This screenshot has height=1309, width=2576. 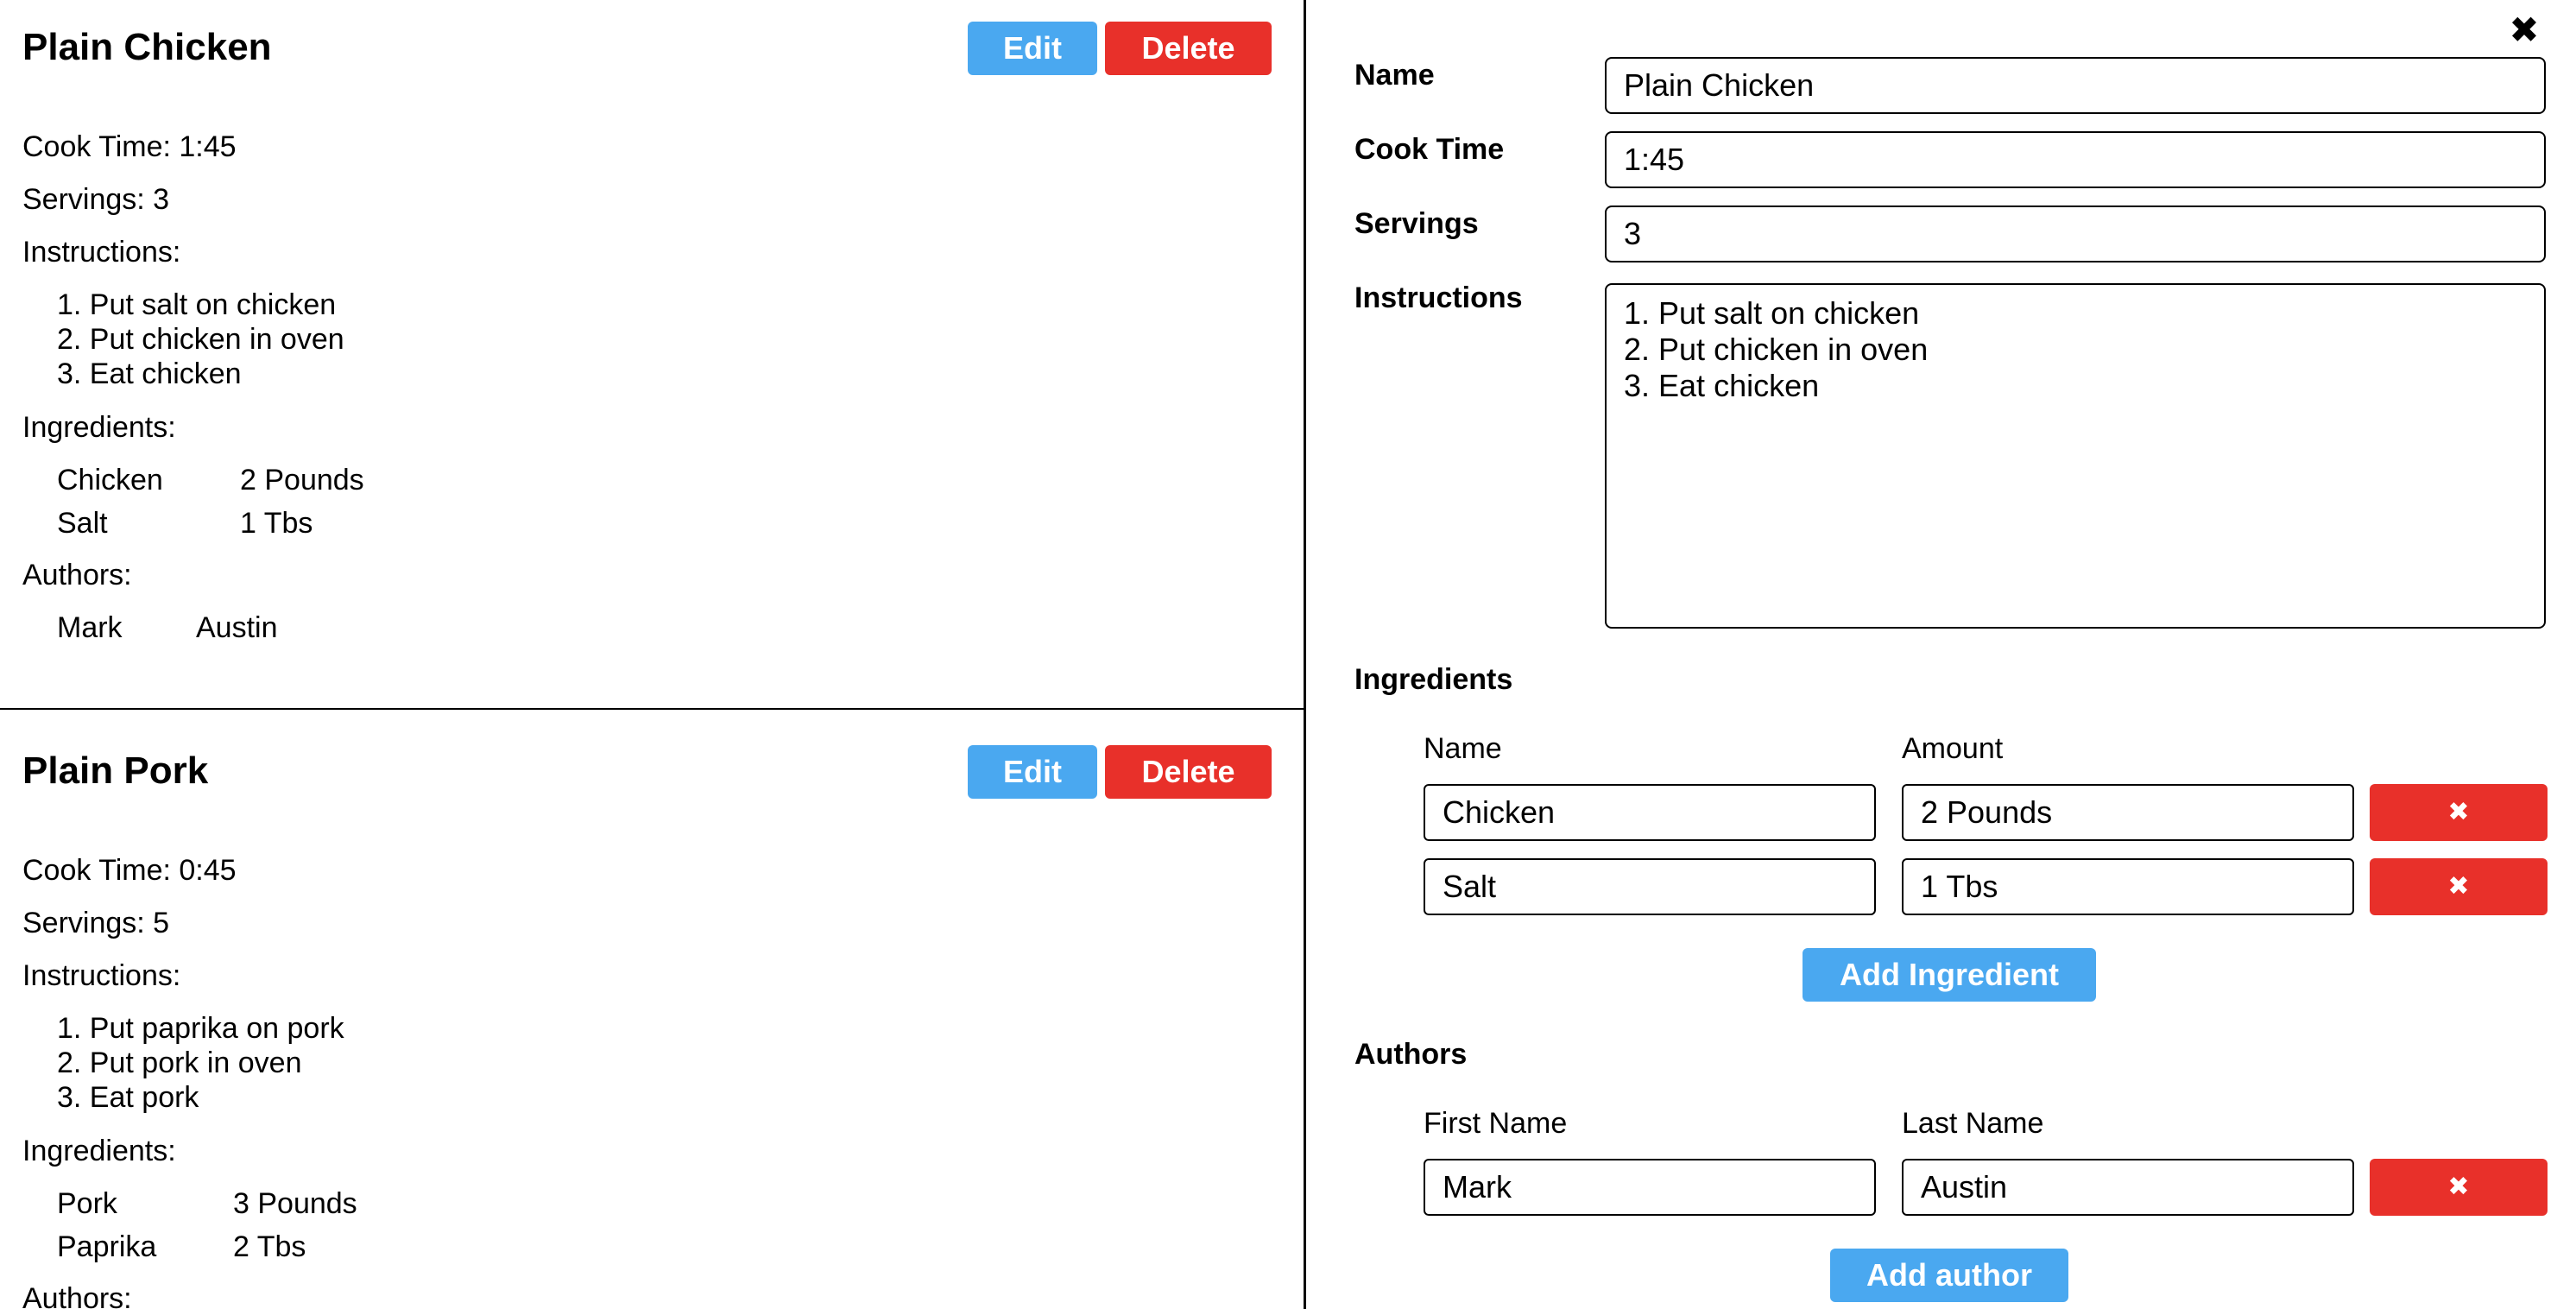 I want to click on ingredient-row: Pork 3 Pounds, so click(x=207, y=1203).